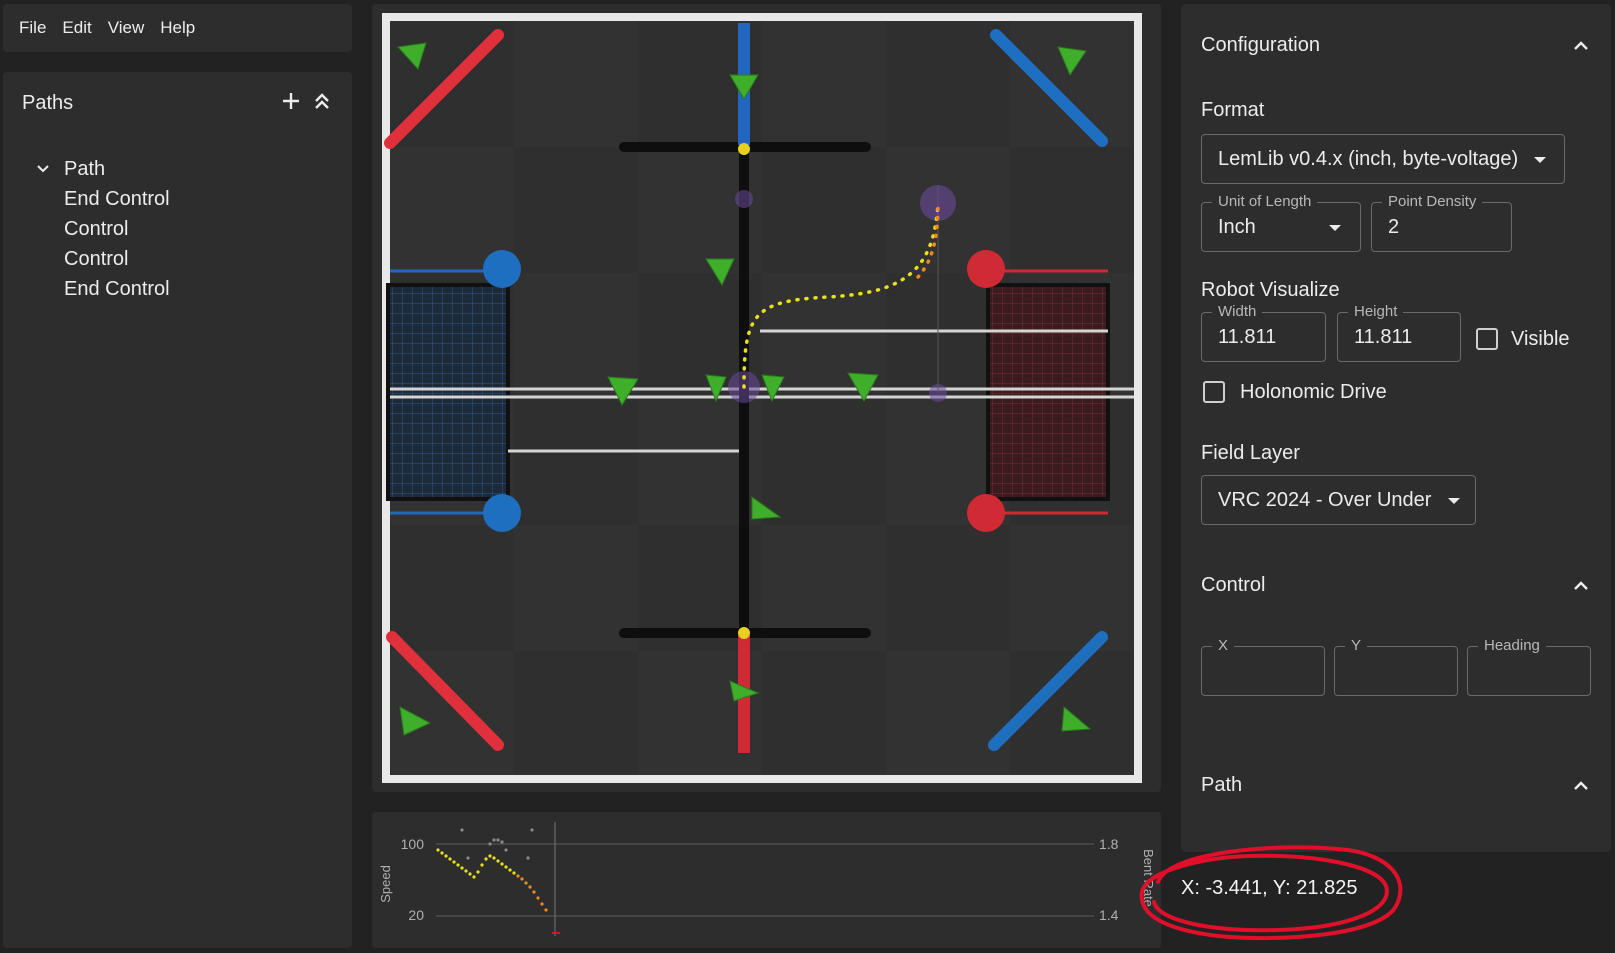 This screenshot has height=953, width=1615. Describe the element at coordinates (532, 893) in the screenshot. I see `speed-series-decel` at that location.